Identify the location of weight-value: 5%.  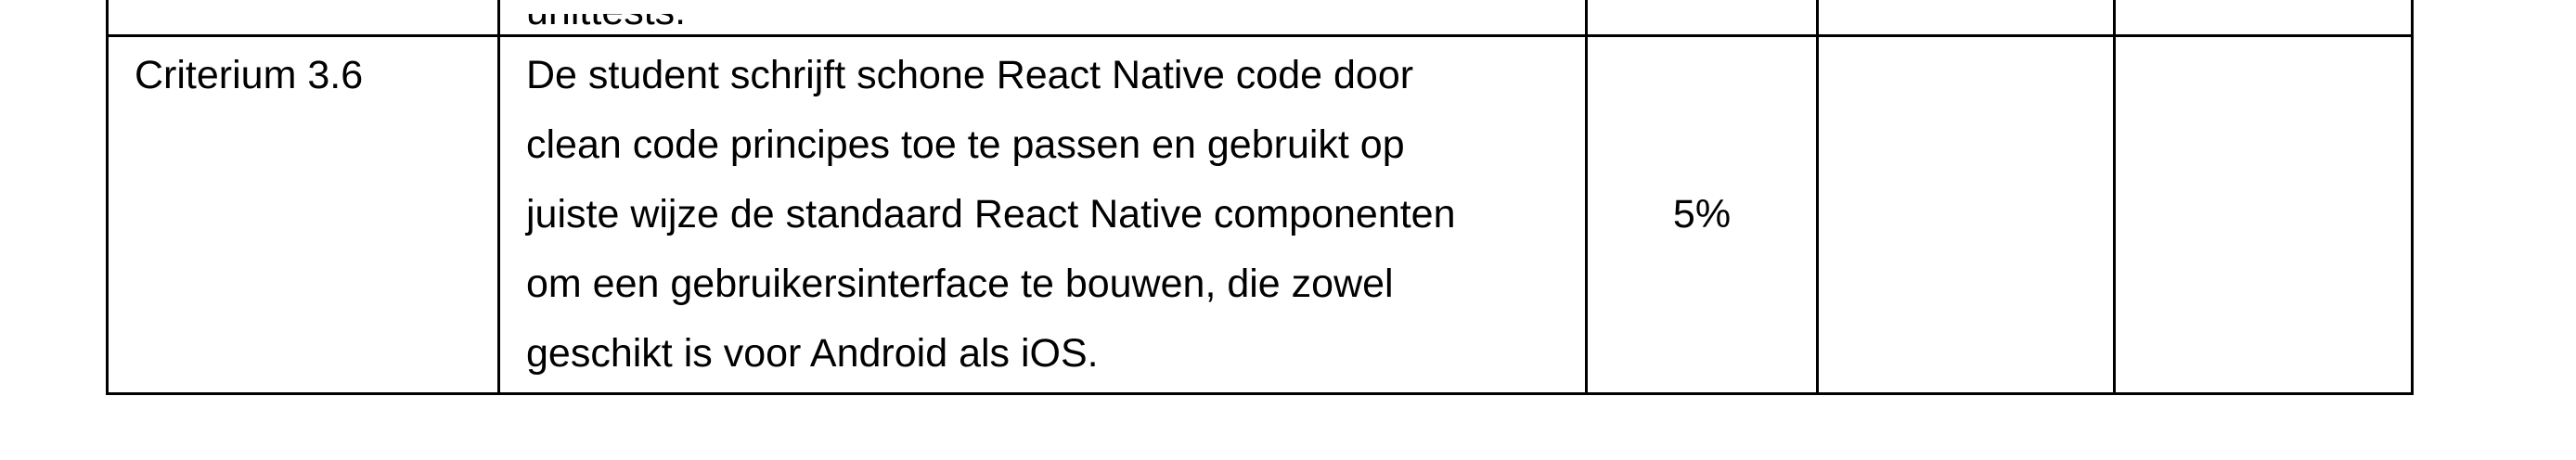
(1702, 214).